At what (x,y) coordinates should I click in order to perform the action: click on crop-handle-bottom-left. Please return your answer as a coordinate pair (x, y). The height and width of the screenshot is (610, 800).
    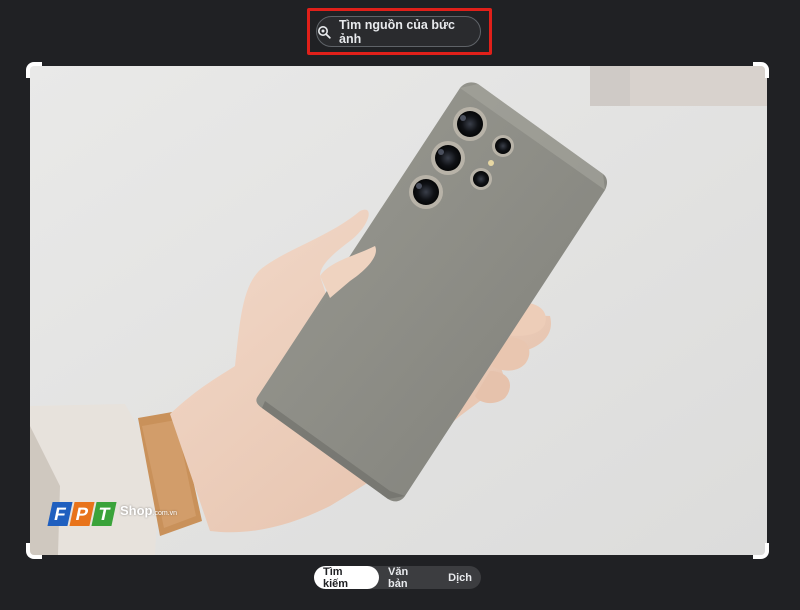
    Looking at the image, I should click on (34, 551).